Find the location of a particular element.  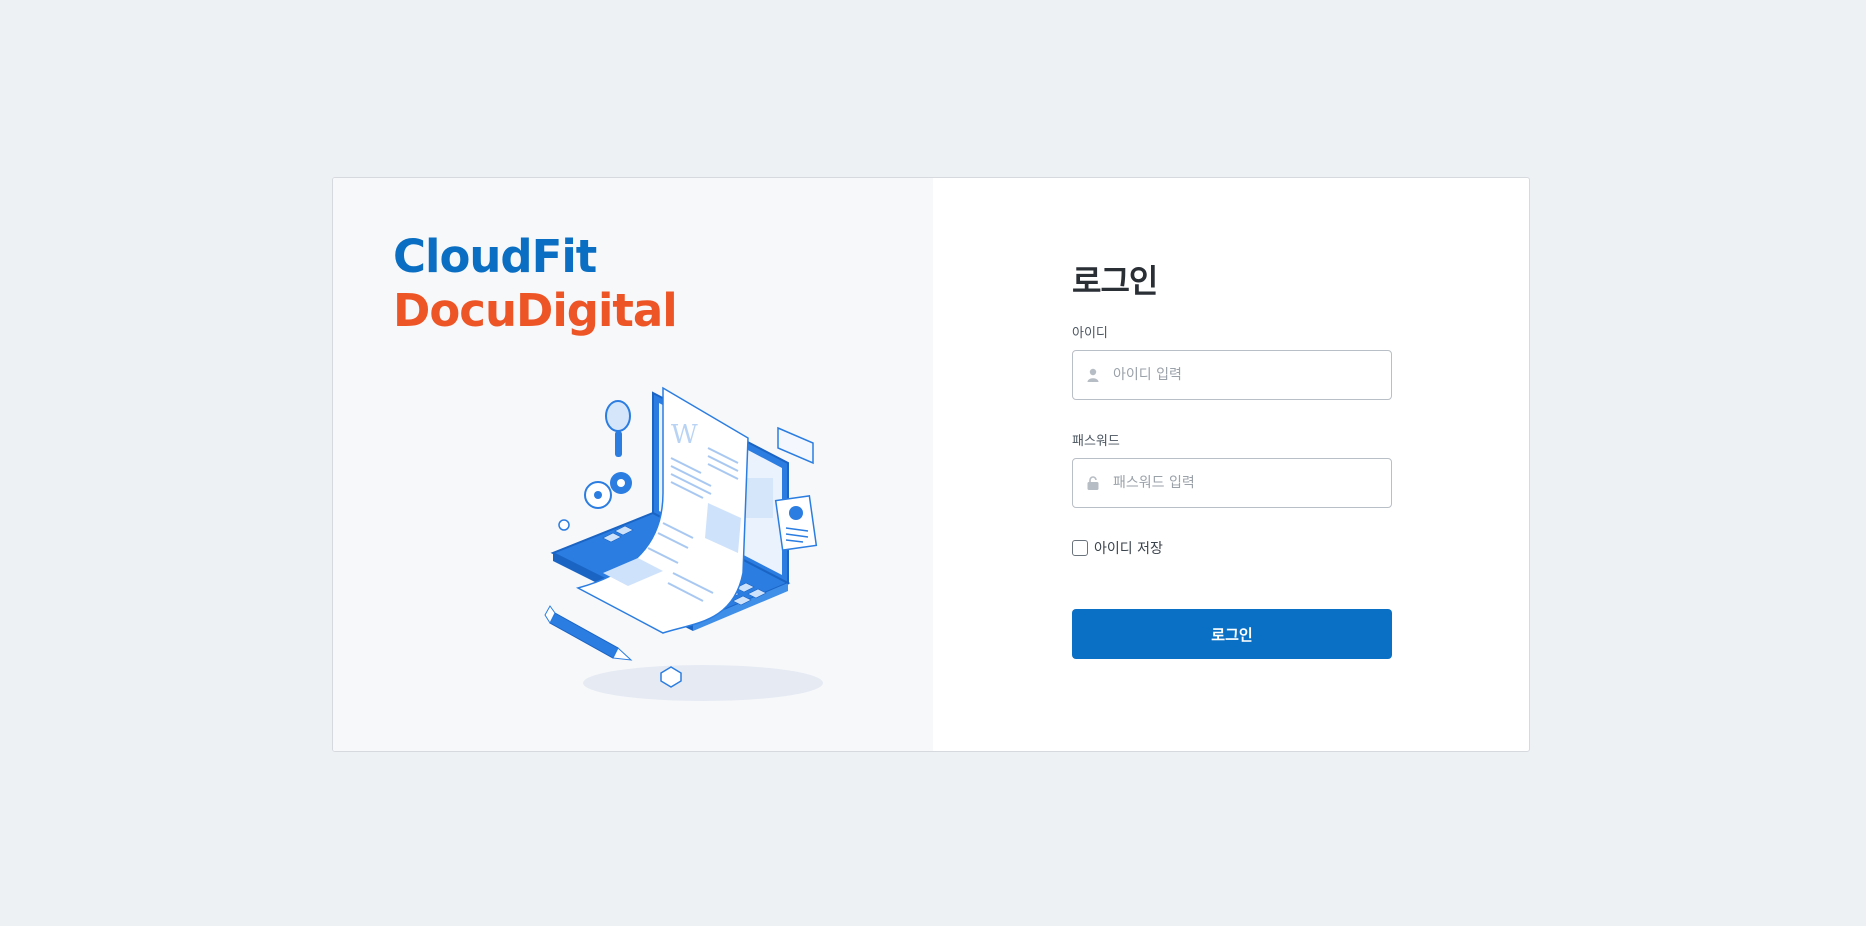

user-icon is located at coordinates (1093, 375).